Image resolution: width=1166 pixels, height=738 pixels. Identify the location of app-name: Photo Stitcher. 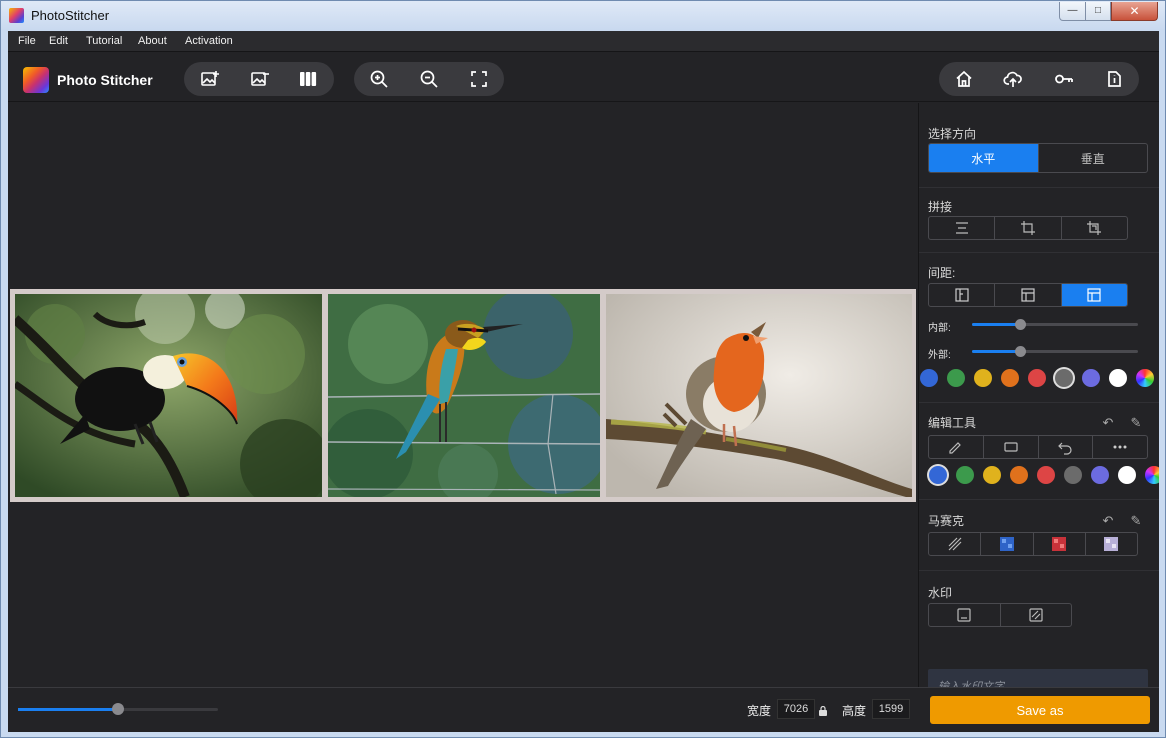
(105, 80).